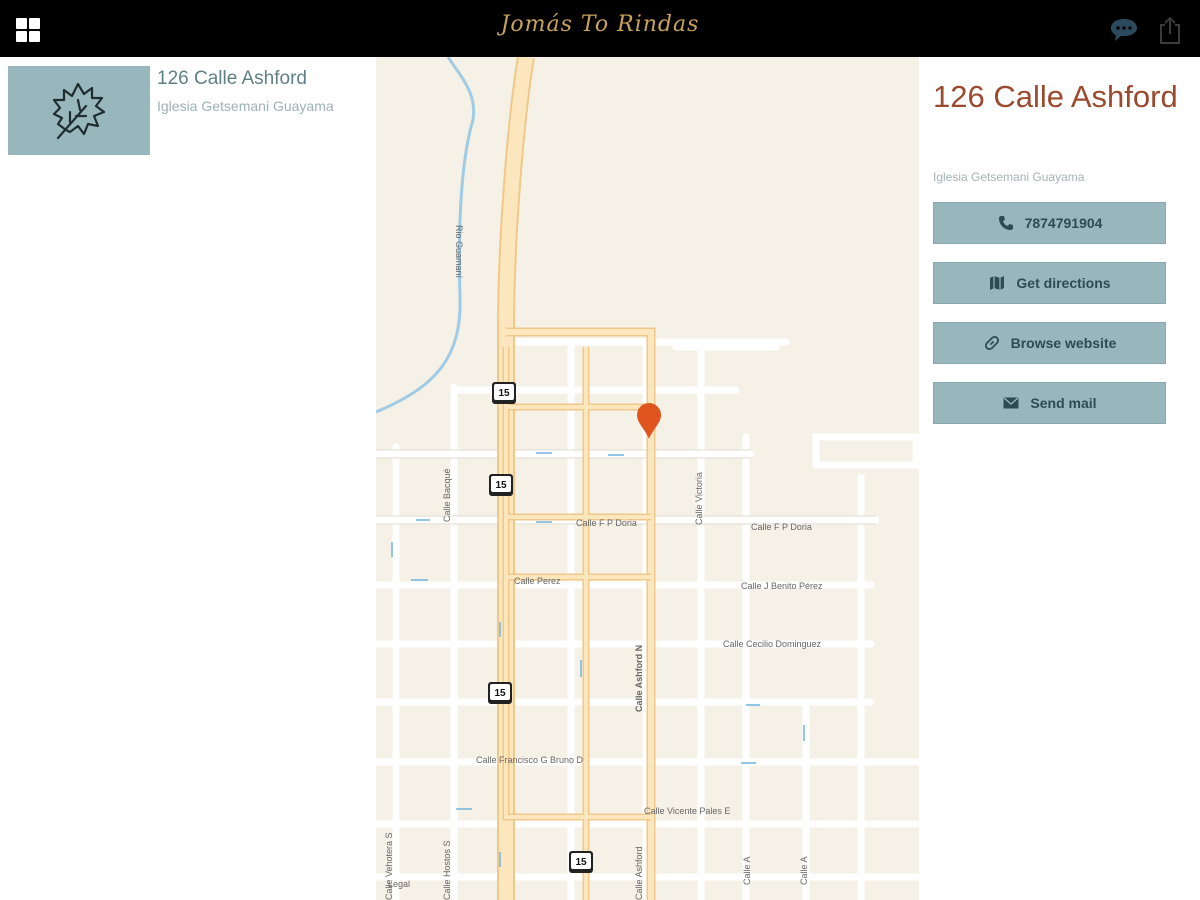  What do you see at coordinates (389, 866) in the screenshot?
I see `street-label: Calle Vehotera S` at bounding box center [389, 866].